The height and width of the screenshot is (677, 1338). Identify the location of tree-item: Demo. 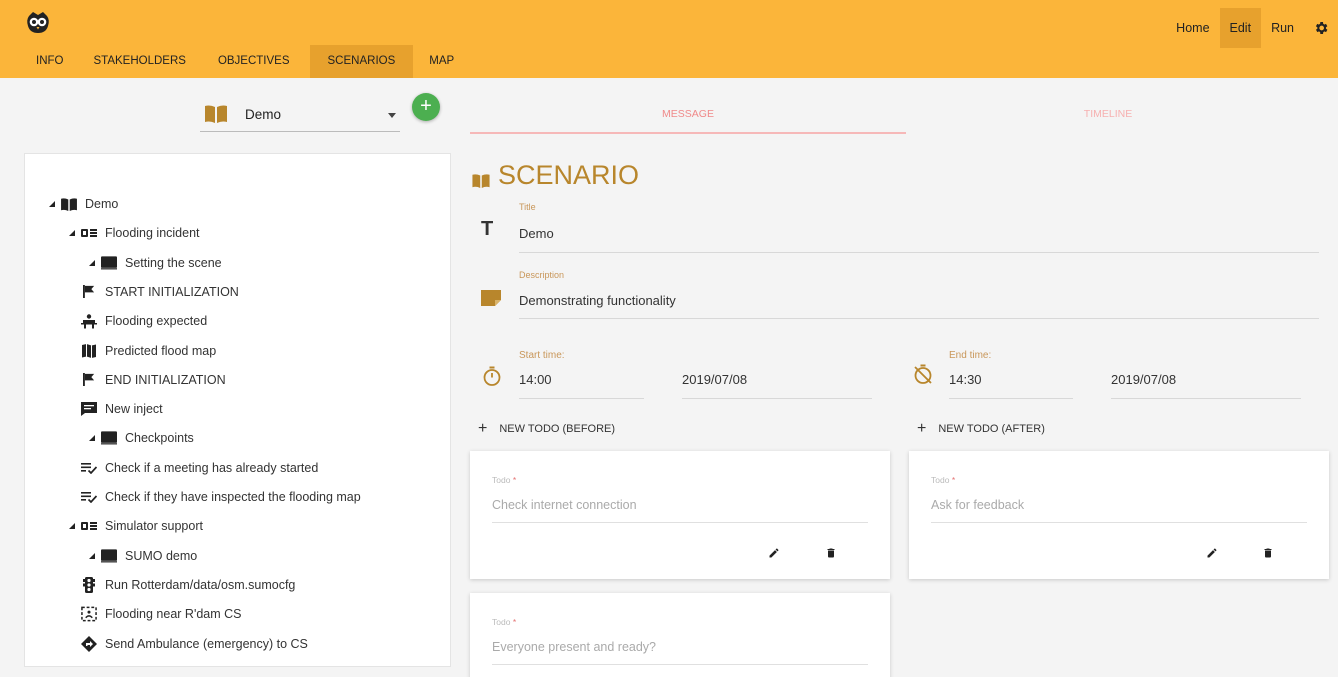
(83, 204).